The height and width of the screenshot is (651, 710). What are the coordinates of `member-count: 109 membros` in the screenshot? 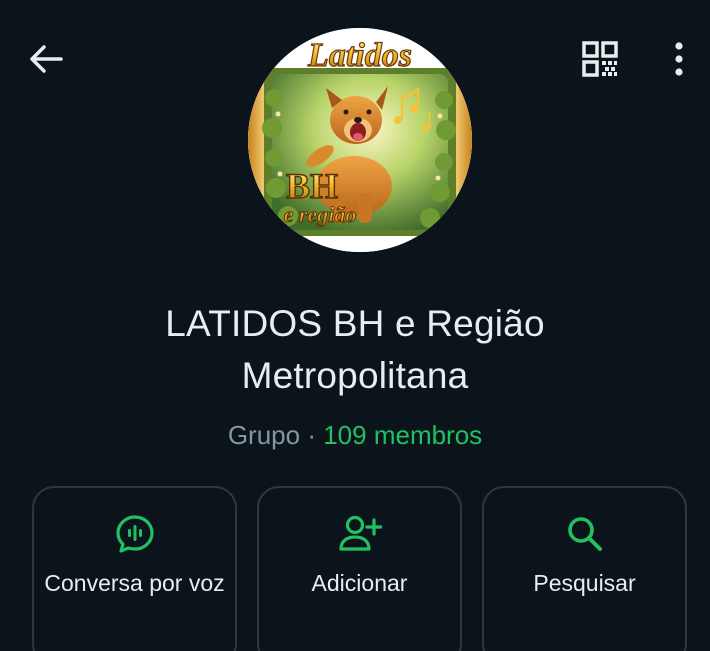 It's located at (402, 435).